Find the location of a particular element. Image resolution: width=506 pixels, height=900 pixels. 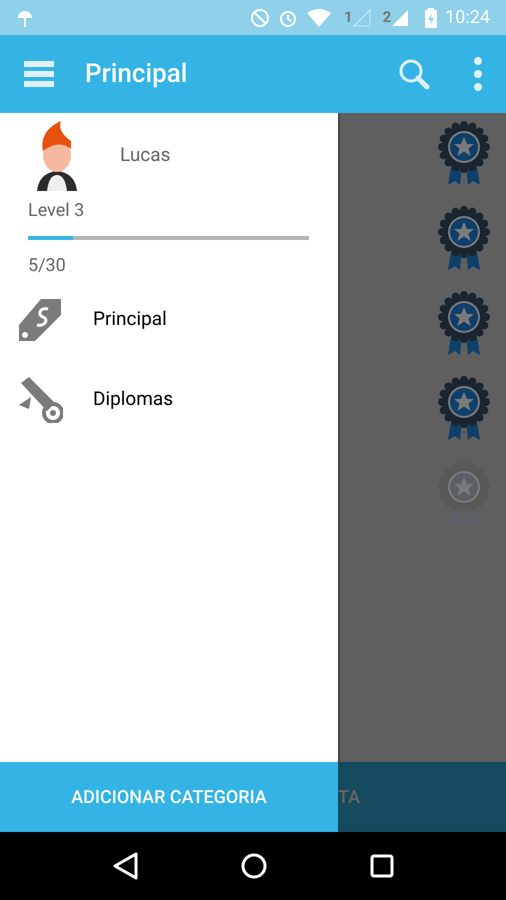

screen-title: Principal is located at coordinates (136, 74).